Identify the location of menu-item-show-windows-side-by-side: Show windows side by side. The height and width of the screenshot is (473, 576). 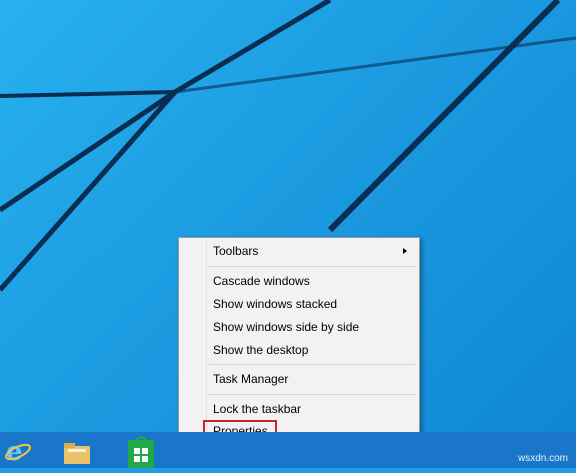
(299, 327).